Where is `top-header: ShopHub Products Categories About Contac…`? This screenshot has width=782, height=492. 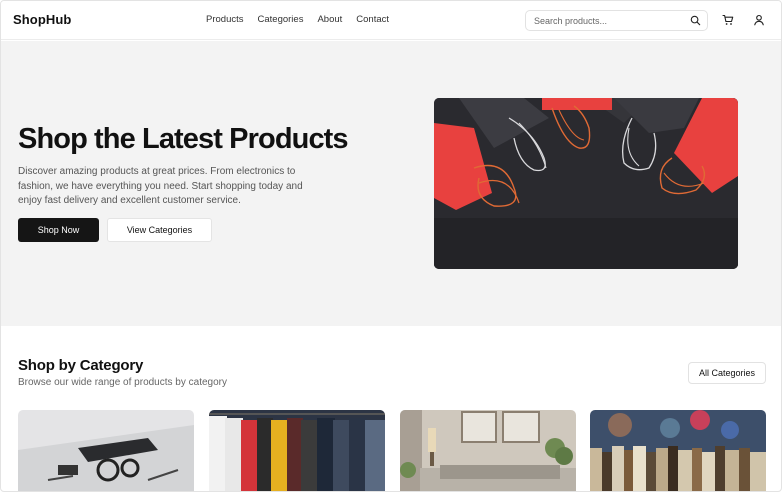 top-header: ShopHub Products Categories About Contac… is located at coordinates (391, 20).